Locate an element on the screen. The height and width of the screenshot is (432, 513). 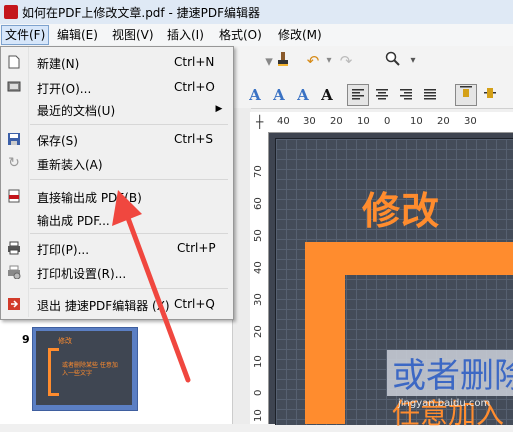
v-ruler-tick: 70 is located at coordinates (258, 171).